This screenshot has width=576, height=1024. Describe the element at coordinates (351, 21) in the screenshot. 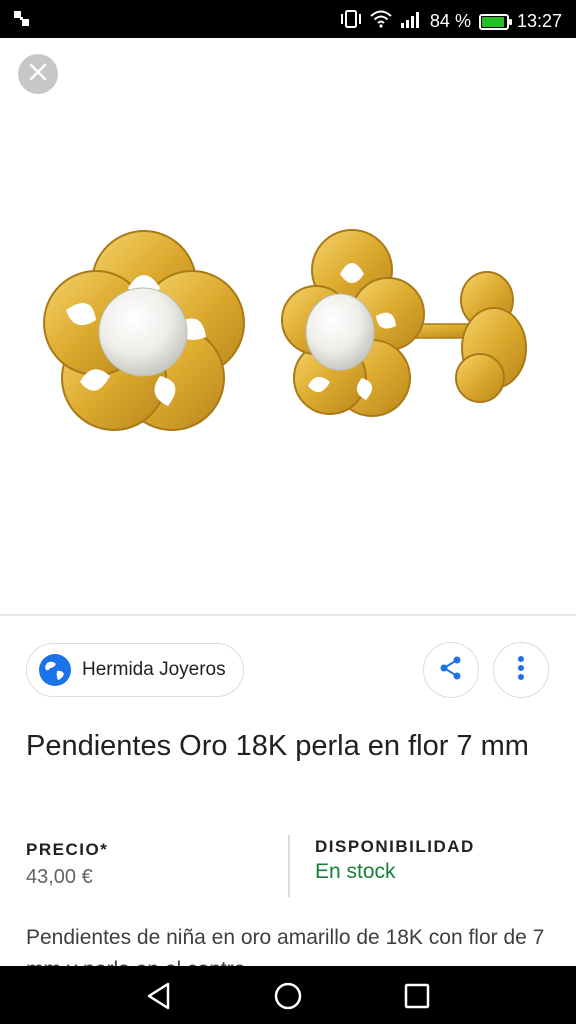

I see `vibrate-icon` at that location.